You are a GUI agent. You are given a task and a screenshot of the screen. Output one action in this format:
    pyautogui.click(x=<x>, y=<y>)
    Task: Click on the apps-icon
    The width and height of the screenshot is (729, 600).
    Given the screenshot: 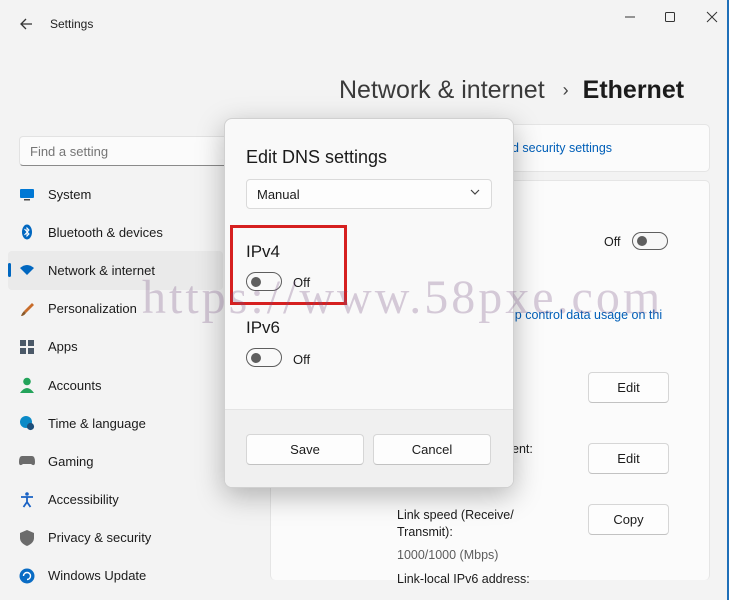 What is the action you would take?
    pyautogui.click(x=27, y=347)
    